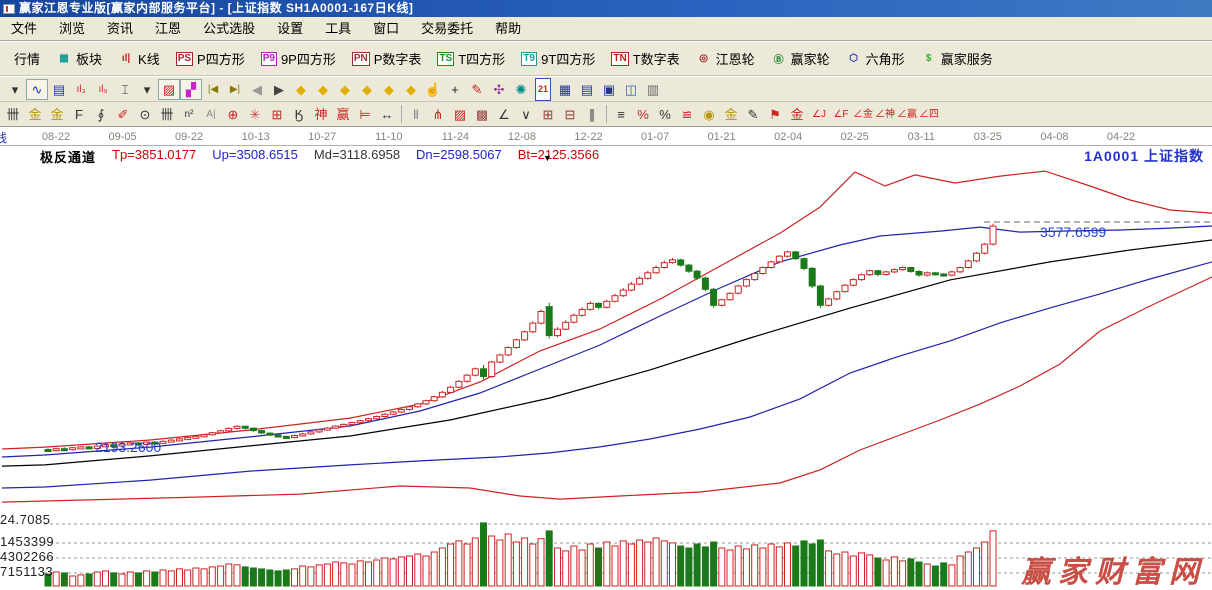 The height and width of the screenshot is (590, 1212). What do you see at coordinates (345, 89) in the screenshot?
I see `diamond-hexpand-icon: ◆` at bounding box center [345, 89].